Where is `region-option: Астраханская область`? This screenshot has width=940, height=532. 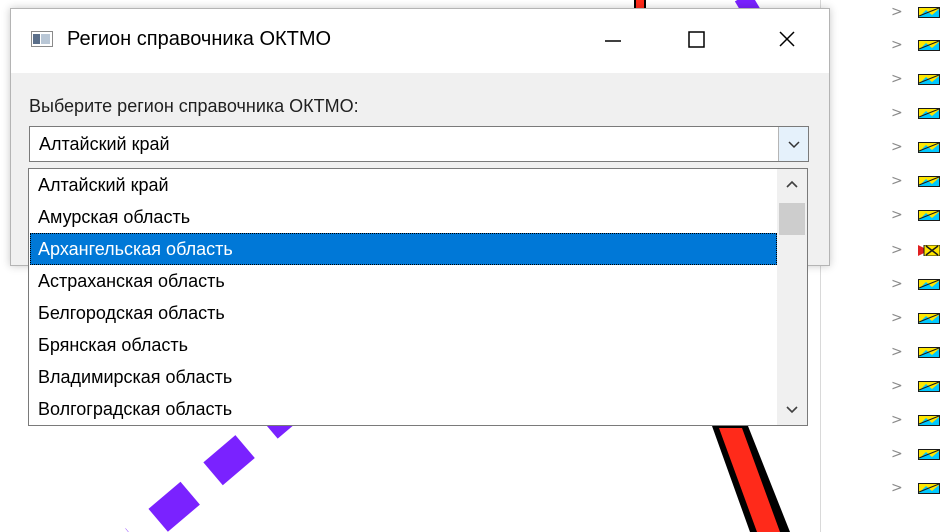 region-option: Астраханская область is located at coordinates (403, 281).